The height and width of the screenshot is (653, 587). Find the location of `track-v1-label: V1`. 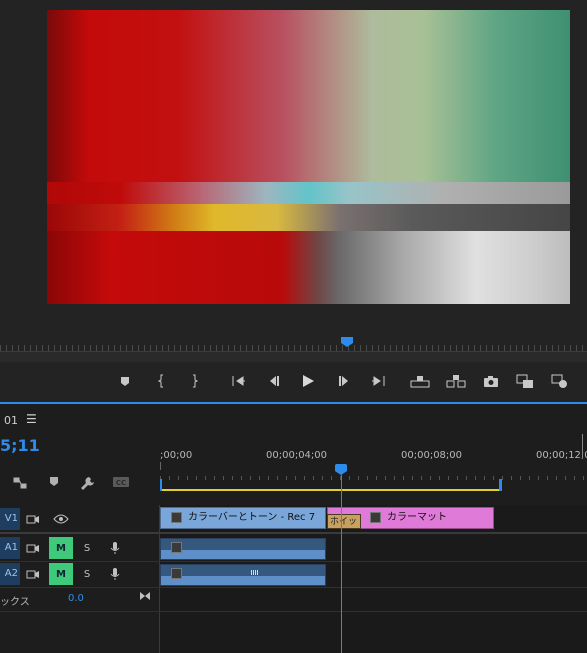

track-v1-label: V1 is located at coordinates (10, 519).